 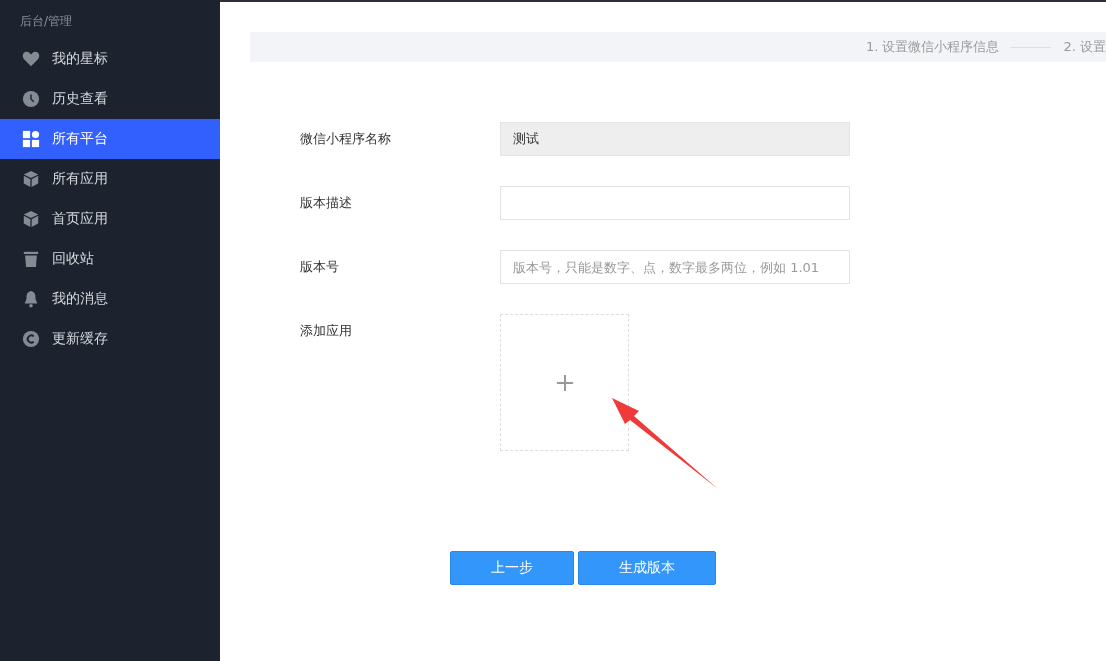 What do you see at coordinates (110, 99) in the screenshot?
I see `sidebar-item: 历史查看` at bounding box center [110, 99].